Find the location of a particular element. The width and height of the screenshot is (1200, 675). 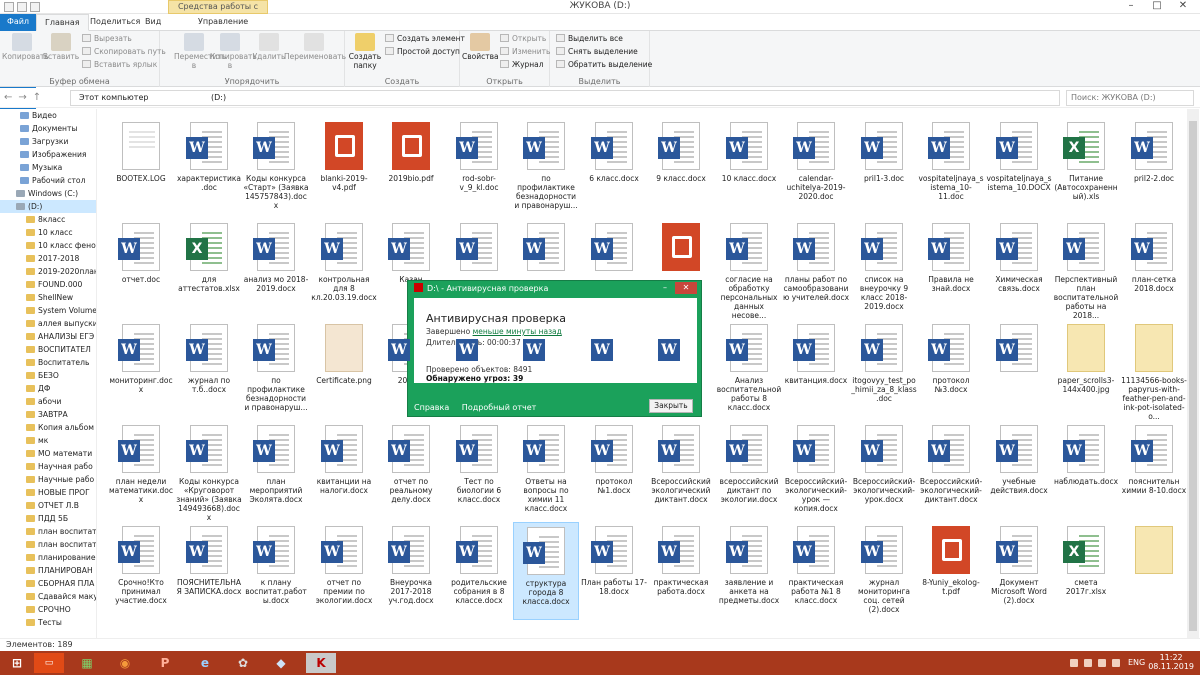

nav-item: мк is located at coordinates (48, 440).